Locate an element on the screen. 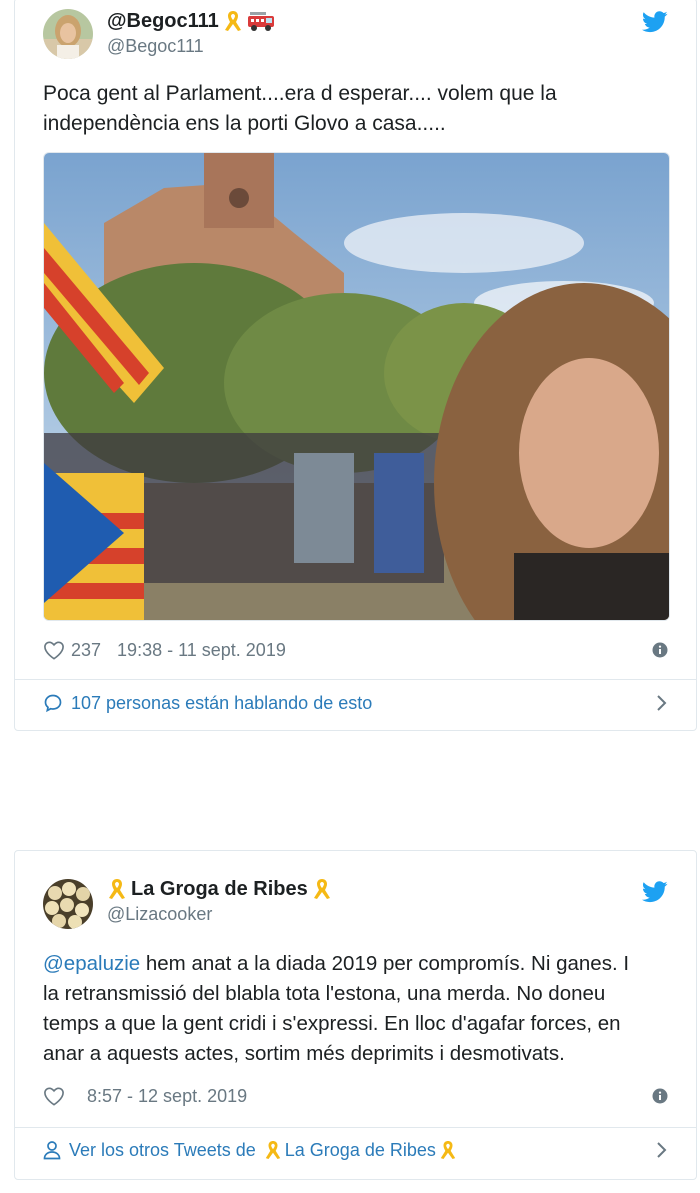 The image size is (700, 1193). fire-engine-icon is located at coordinates (261, 21).